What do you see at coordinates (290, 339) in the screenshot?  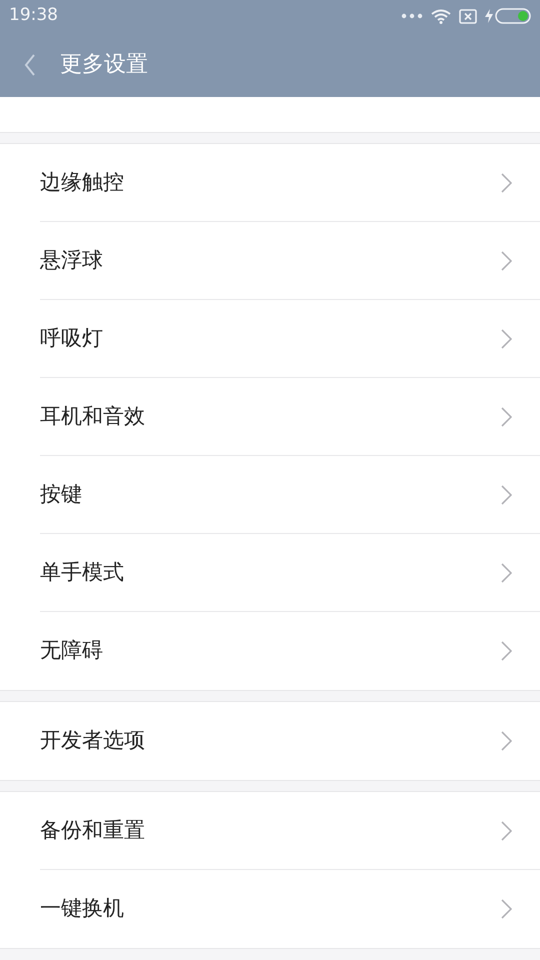 I see `settings-row: 呼吸灯` at bounding box center [290, 339].